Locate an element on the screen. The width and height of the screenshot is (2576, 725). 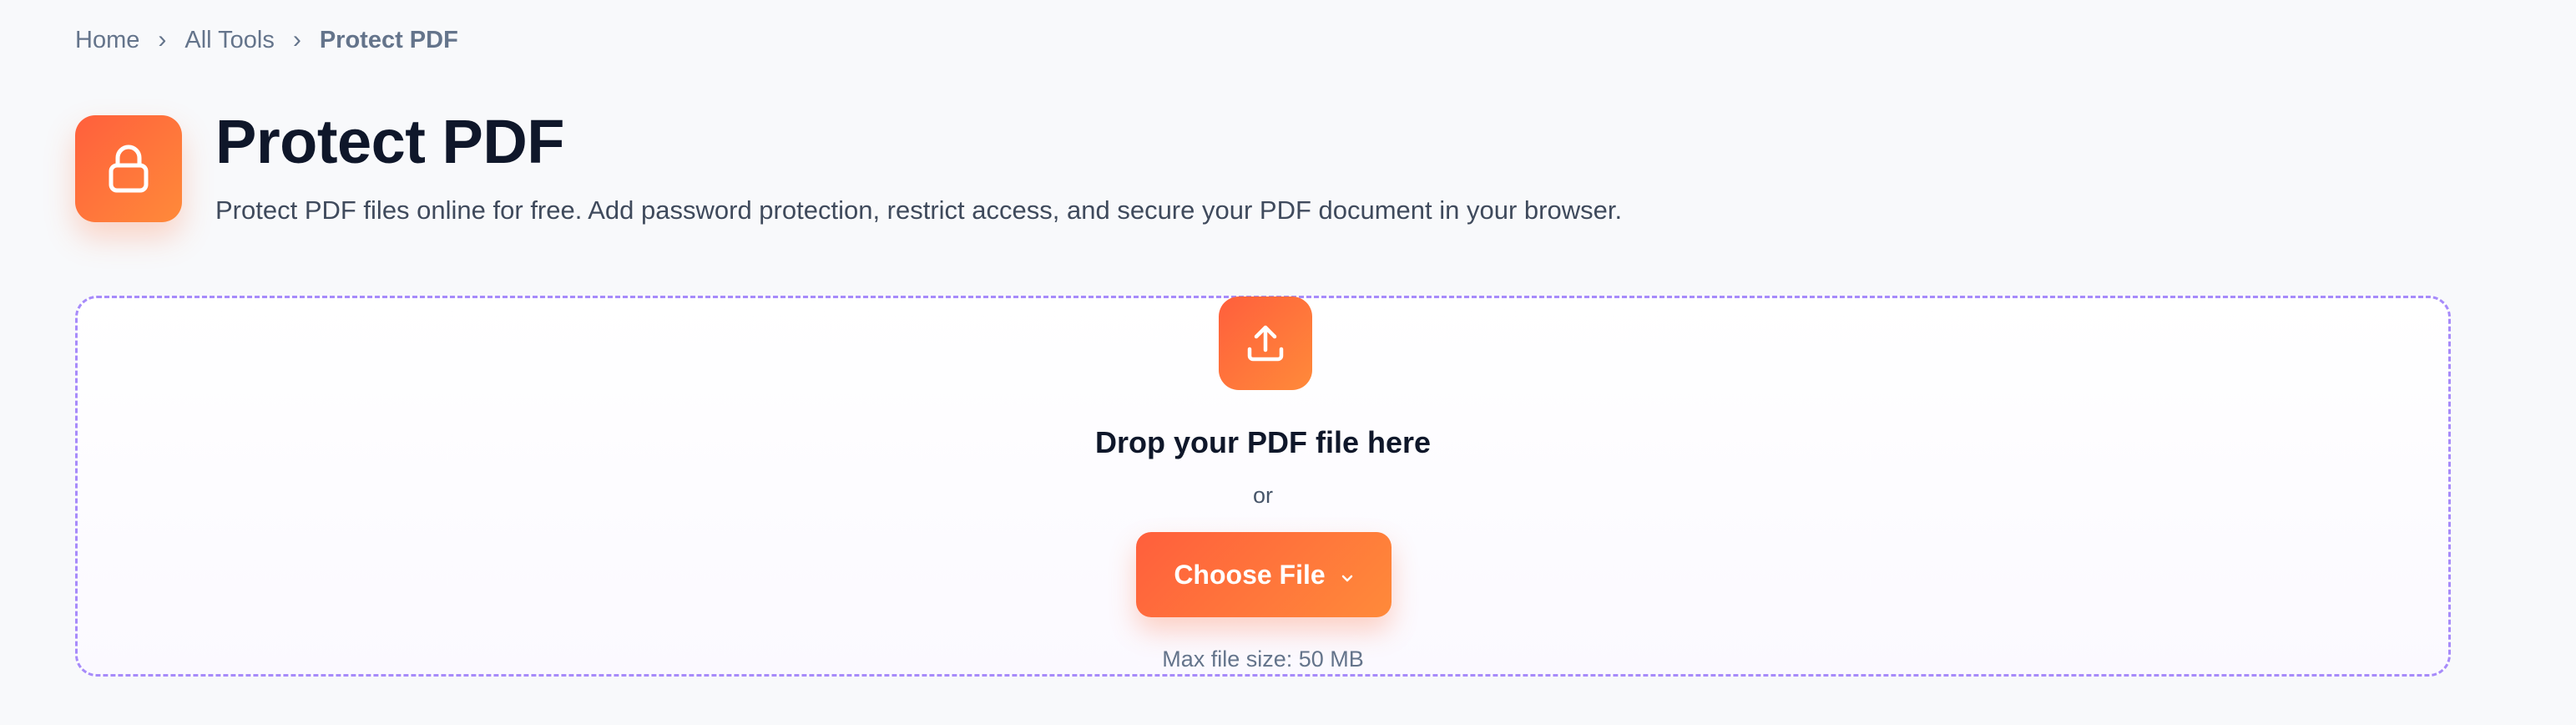
tool-icon-badge is located at coordinates (128, 169).